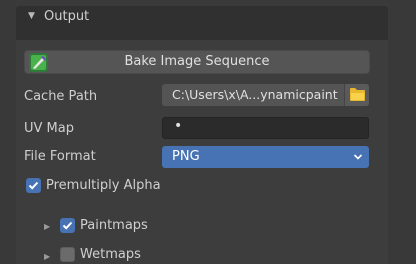 Image resolution: width=416 pixels, height=264 pixels. I want to click on premultiply-alpha-label: Premultiply Alpha, so click(103, 185).